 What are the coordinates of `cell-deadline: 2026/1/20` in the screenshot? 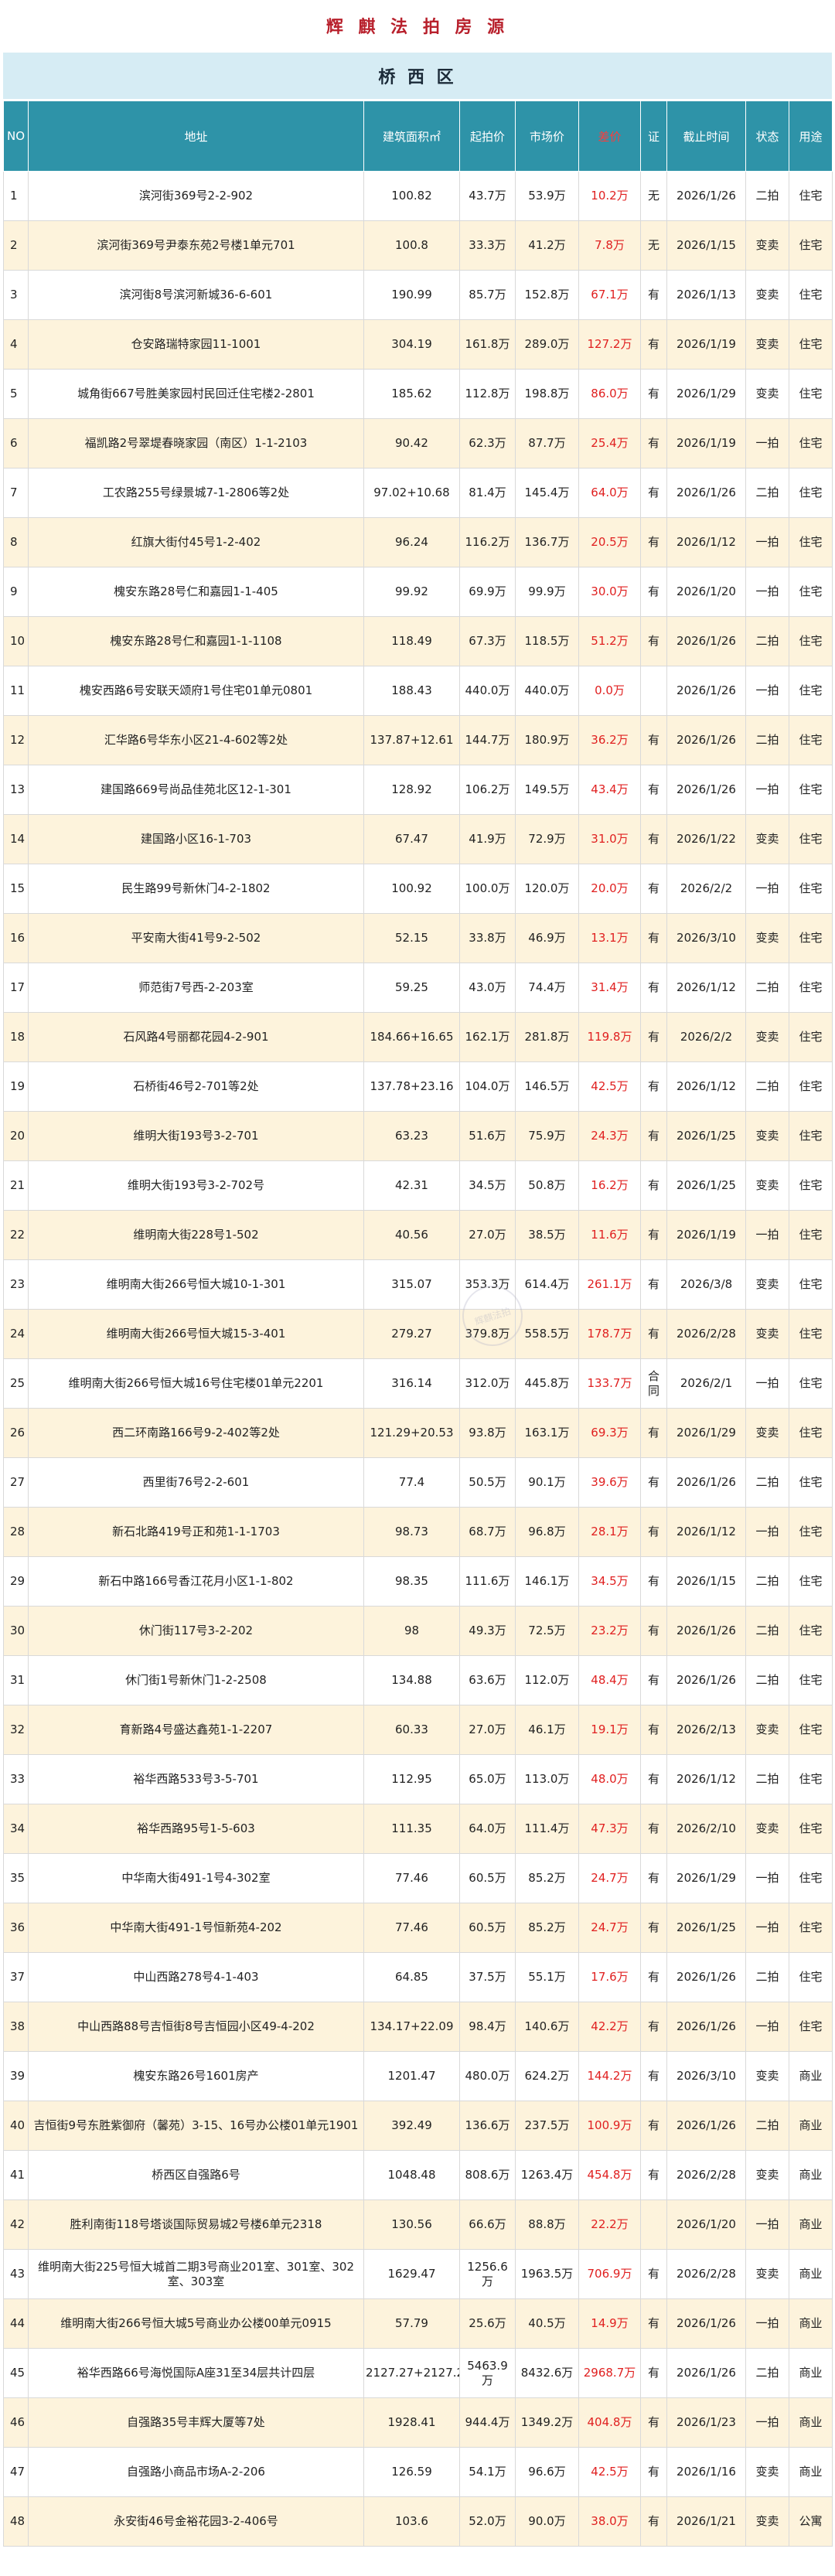 It's located at (706, 592).